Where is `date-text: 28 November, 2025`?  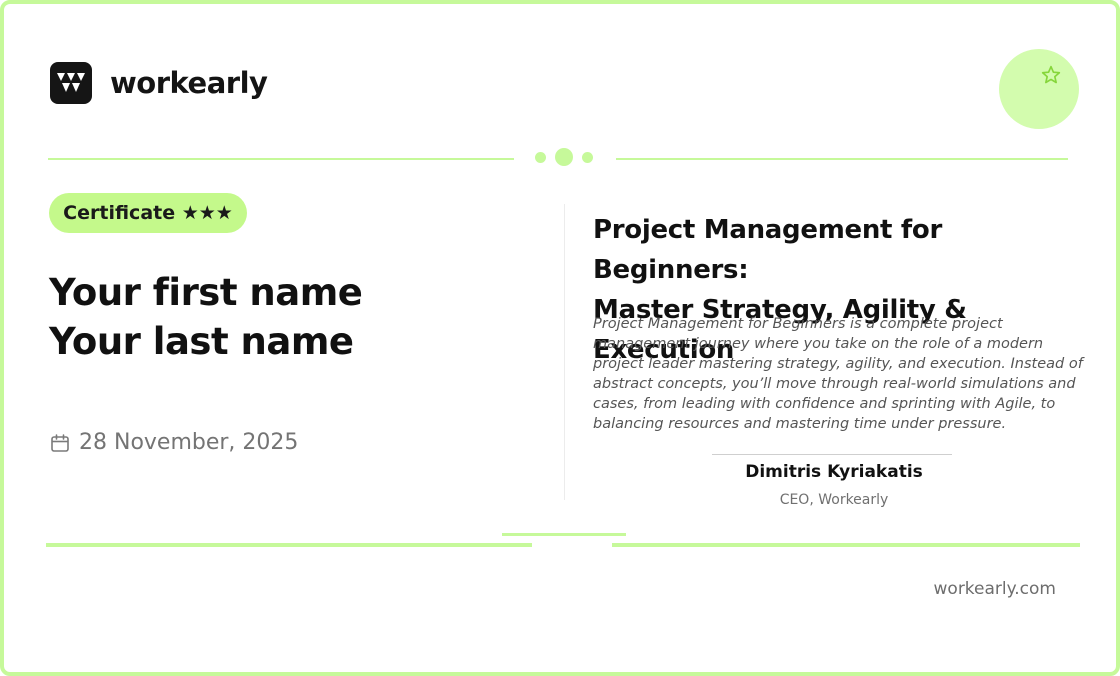 date-text: 28 November, 2025 is located at coordinates (189, 442).